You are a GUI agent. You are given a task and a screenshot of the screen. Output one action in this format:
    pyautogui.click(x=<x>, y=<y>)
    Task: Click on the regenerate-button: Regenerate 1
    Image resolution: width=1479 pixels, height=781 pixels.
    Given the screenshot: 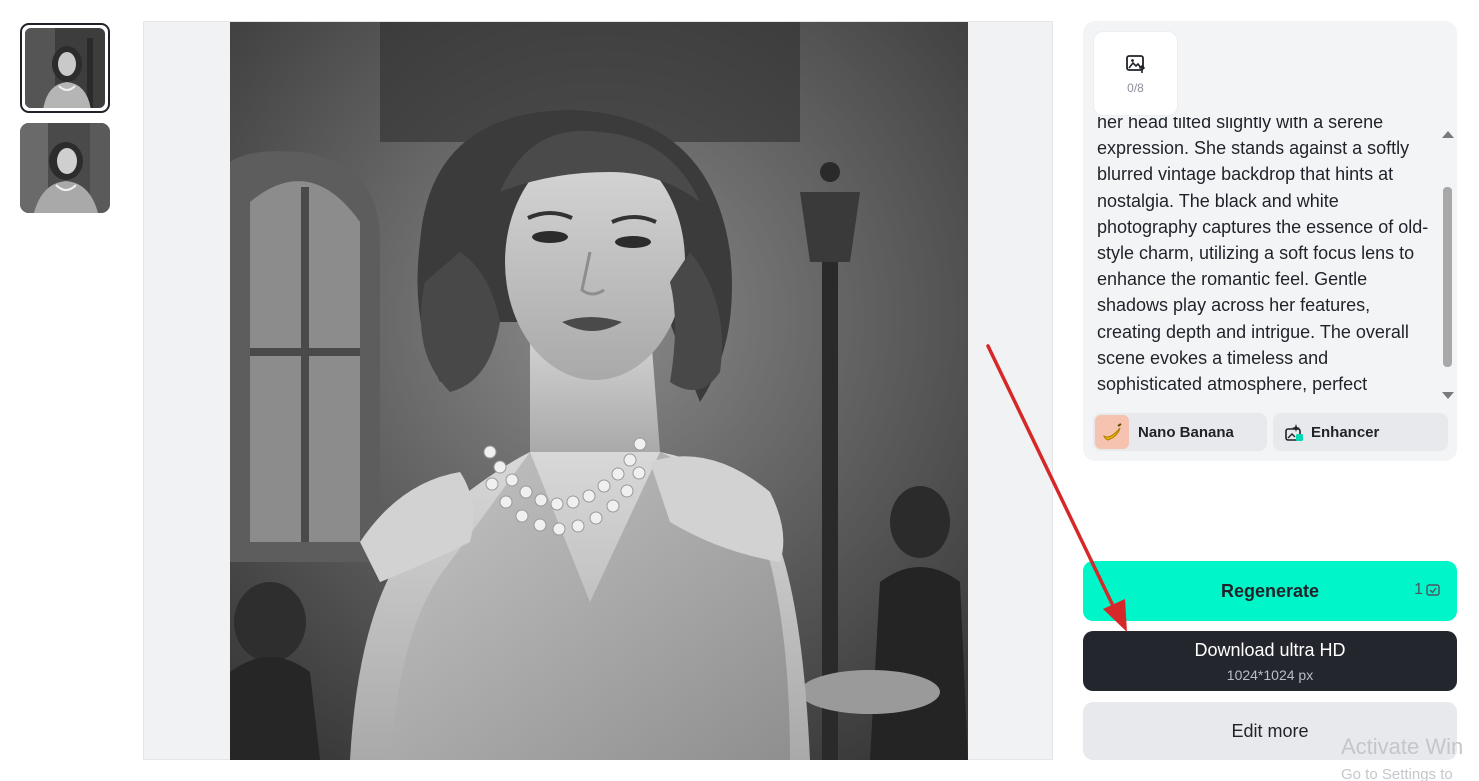 What is the action you would take?
    pyautogui.click(x=1270, y=591)
    